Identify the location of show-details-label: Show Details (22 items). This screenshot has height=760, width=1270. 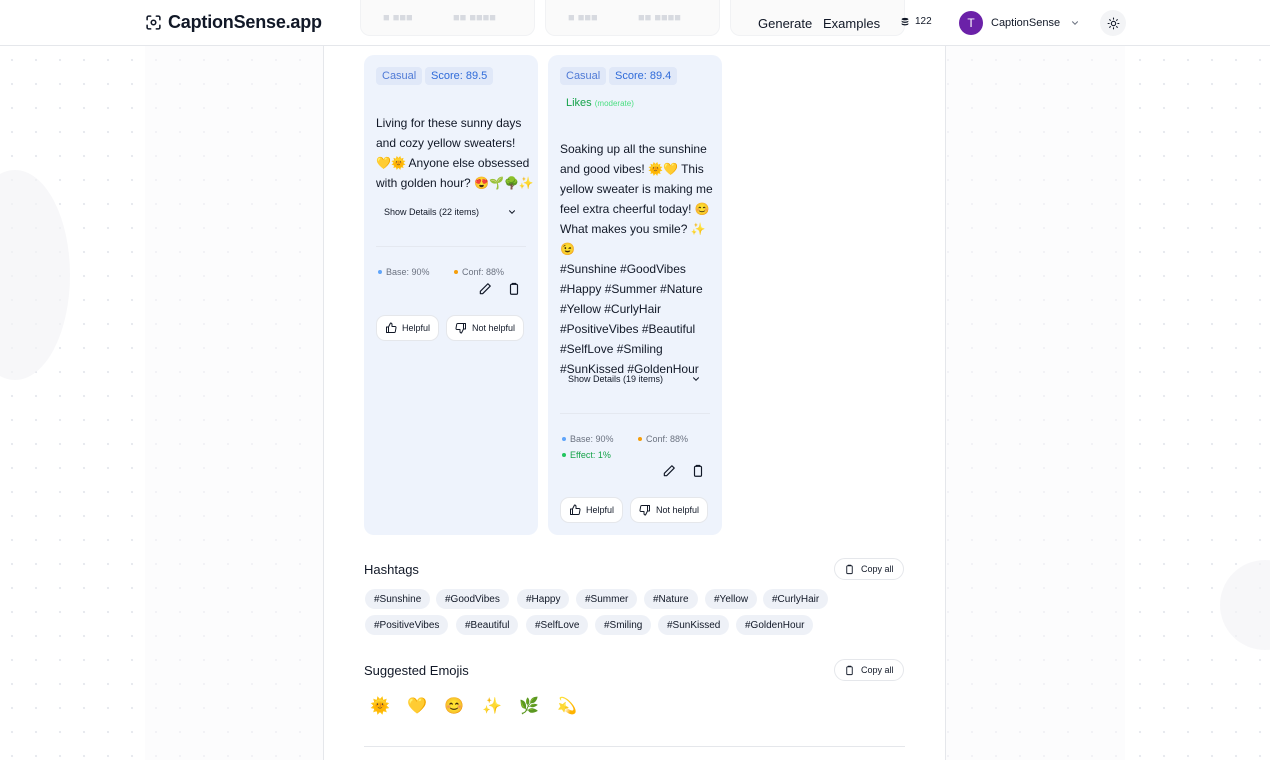
(432, 212).